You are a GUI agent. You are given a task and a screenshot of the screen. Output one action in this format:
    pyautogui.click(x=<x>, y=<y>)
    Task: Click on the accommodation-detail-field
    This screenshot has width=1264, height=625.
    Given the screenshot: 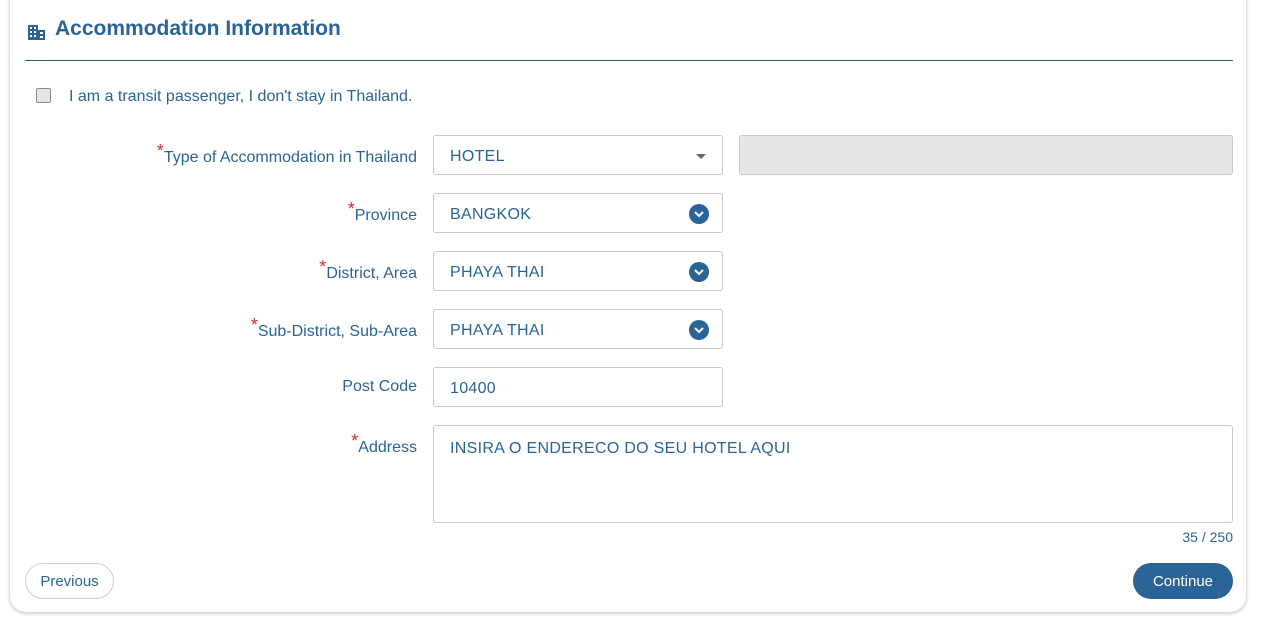 What is the action you would take?
    pyautogui.click(x=986, y=155)
    